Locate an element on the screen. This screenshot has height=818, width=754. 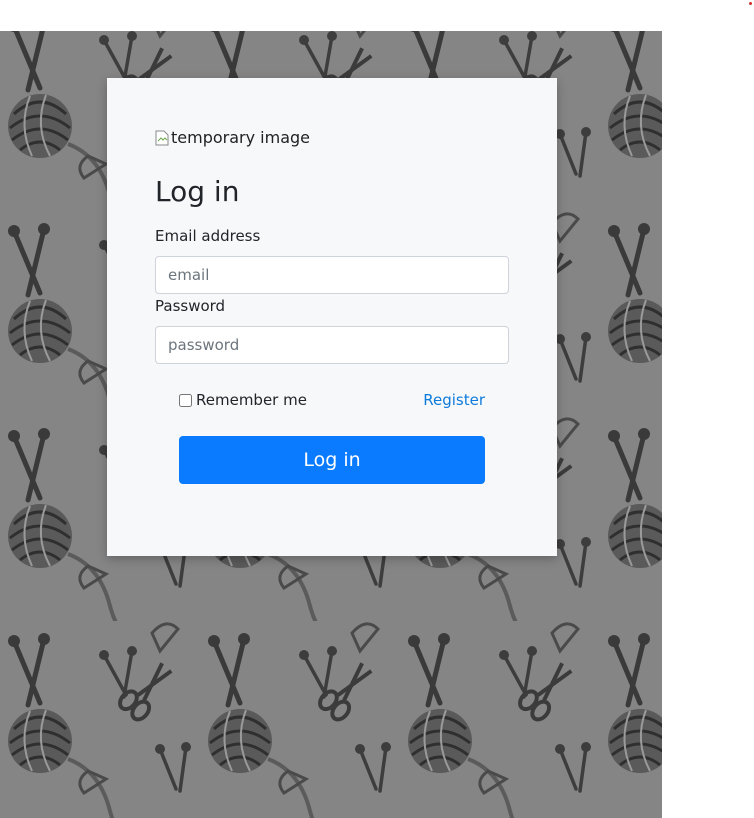
corner-dot is located at coordinates (750, 3).